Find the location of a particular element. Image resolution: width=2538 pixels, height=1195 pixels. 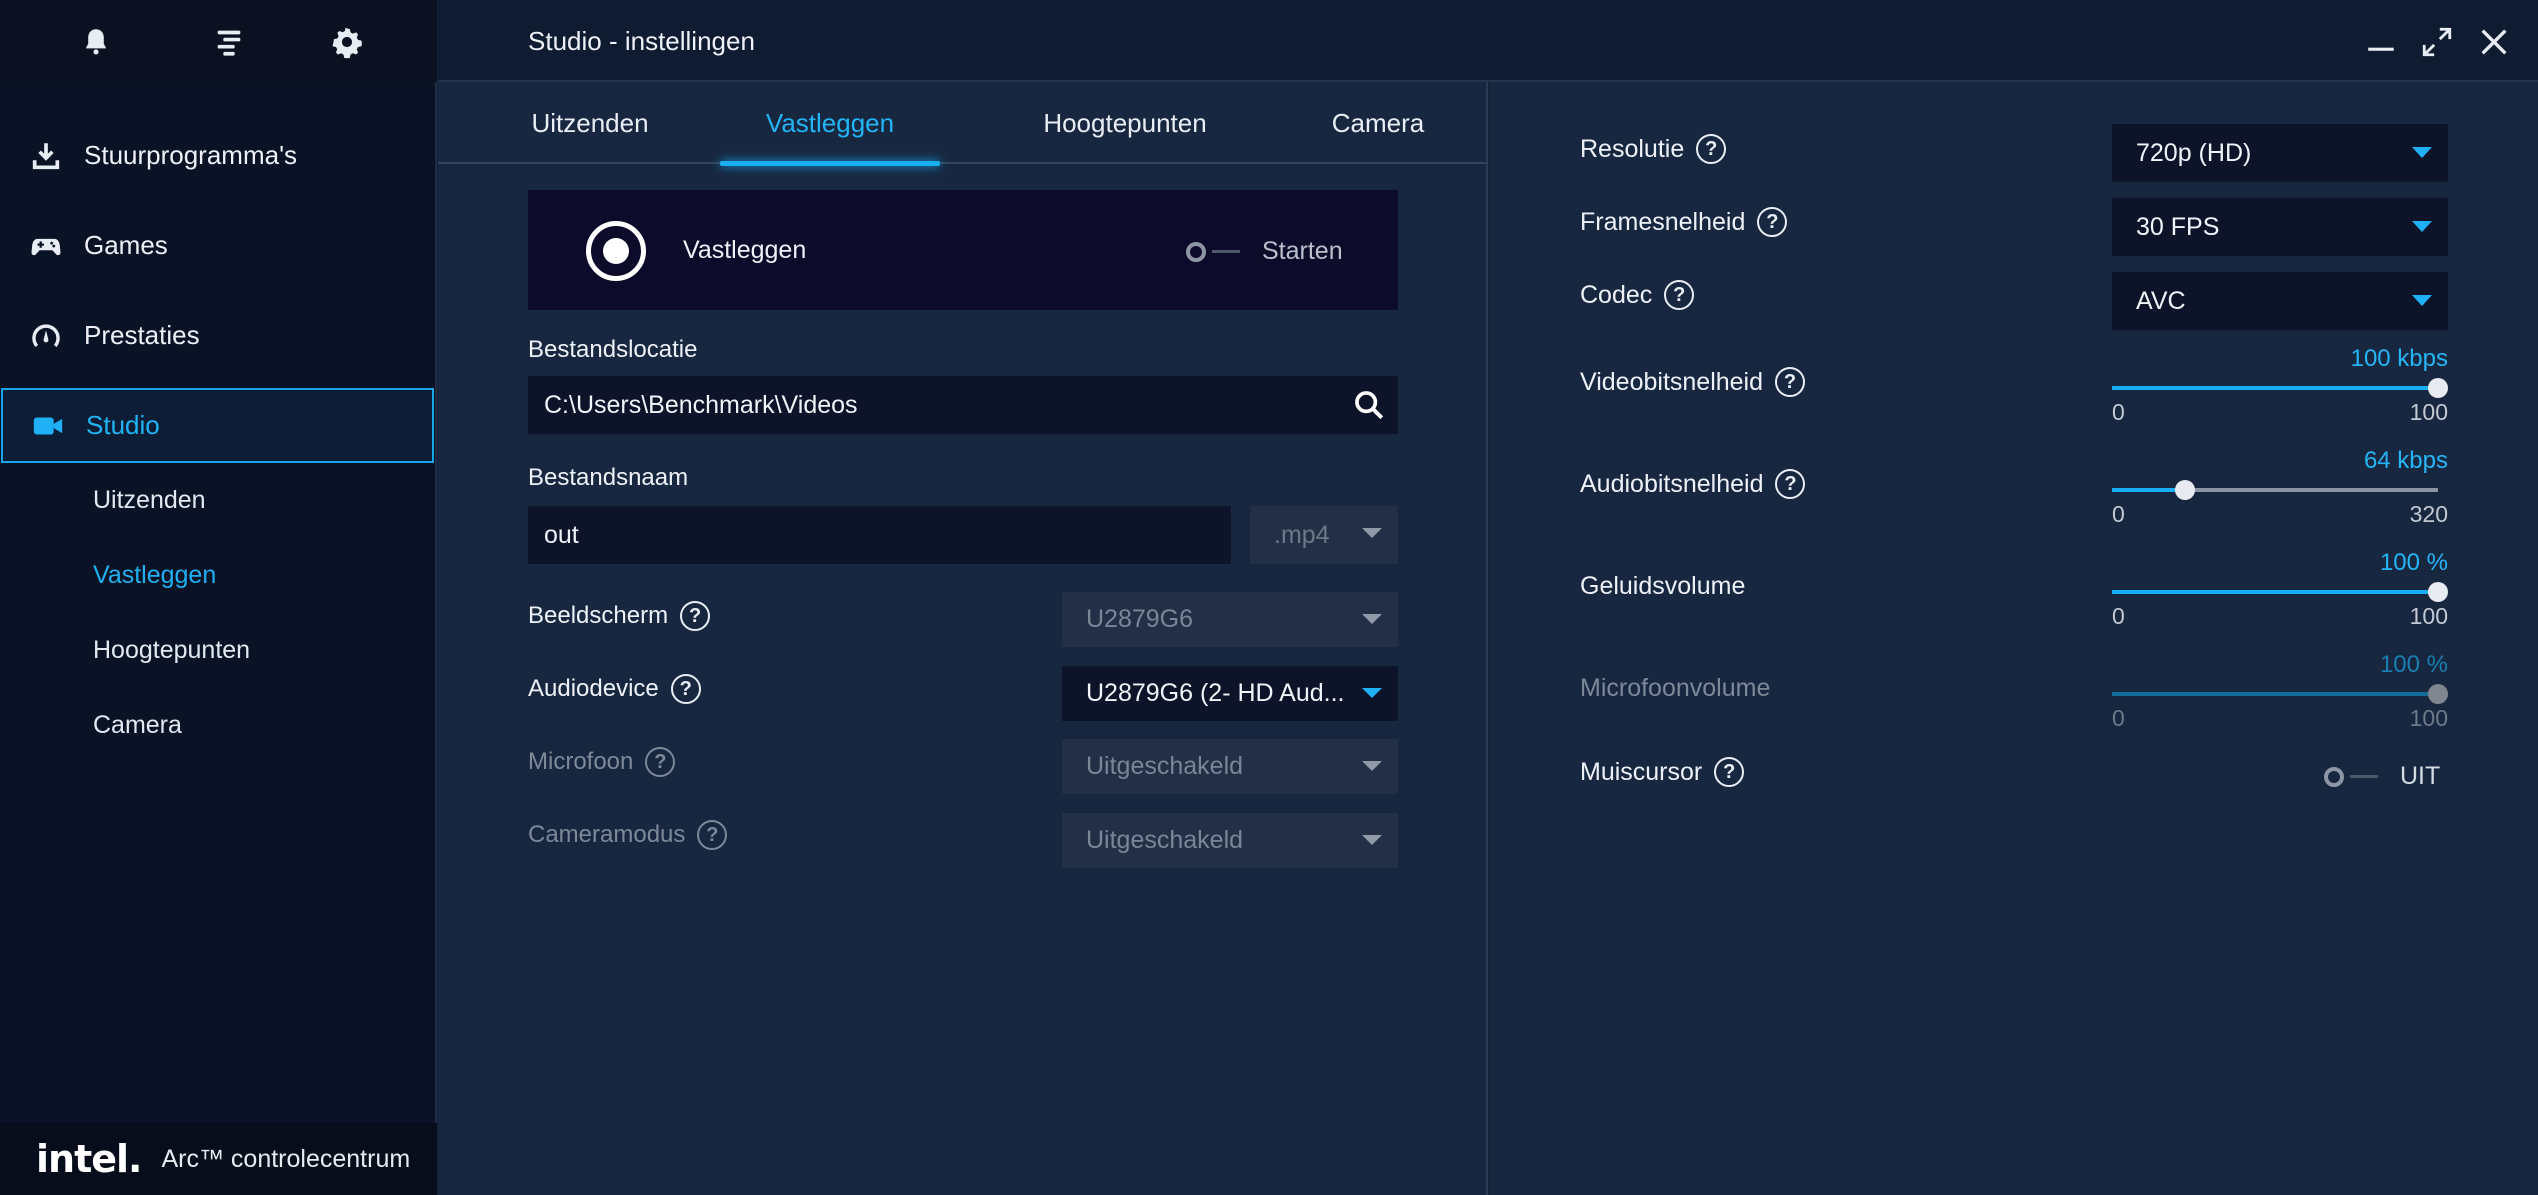

file-name-value: out is located at coordinates (561, 534).